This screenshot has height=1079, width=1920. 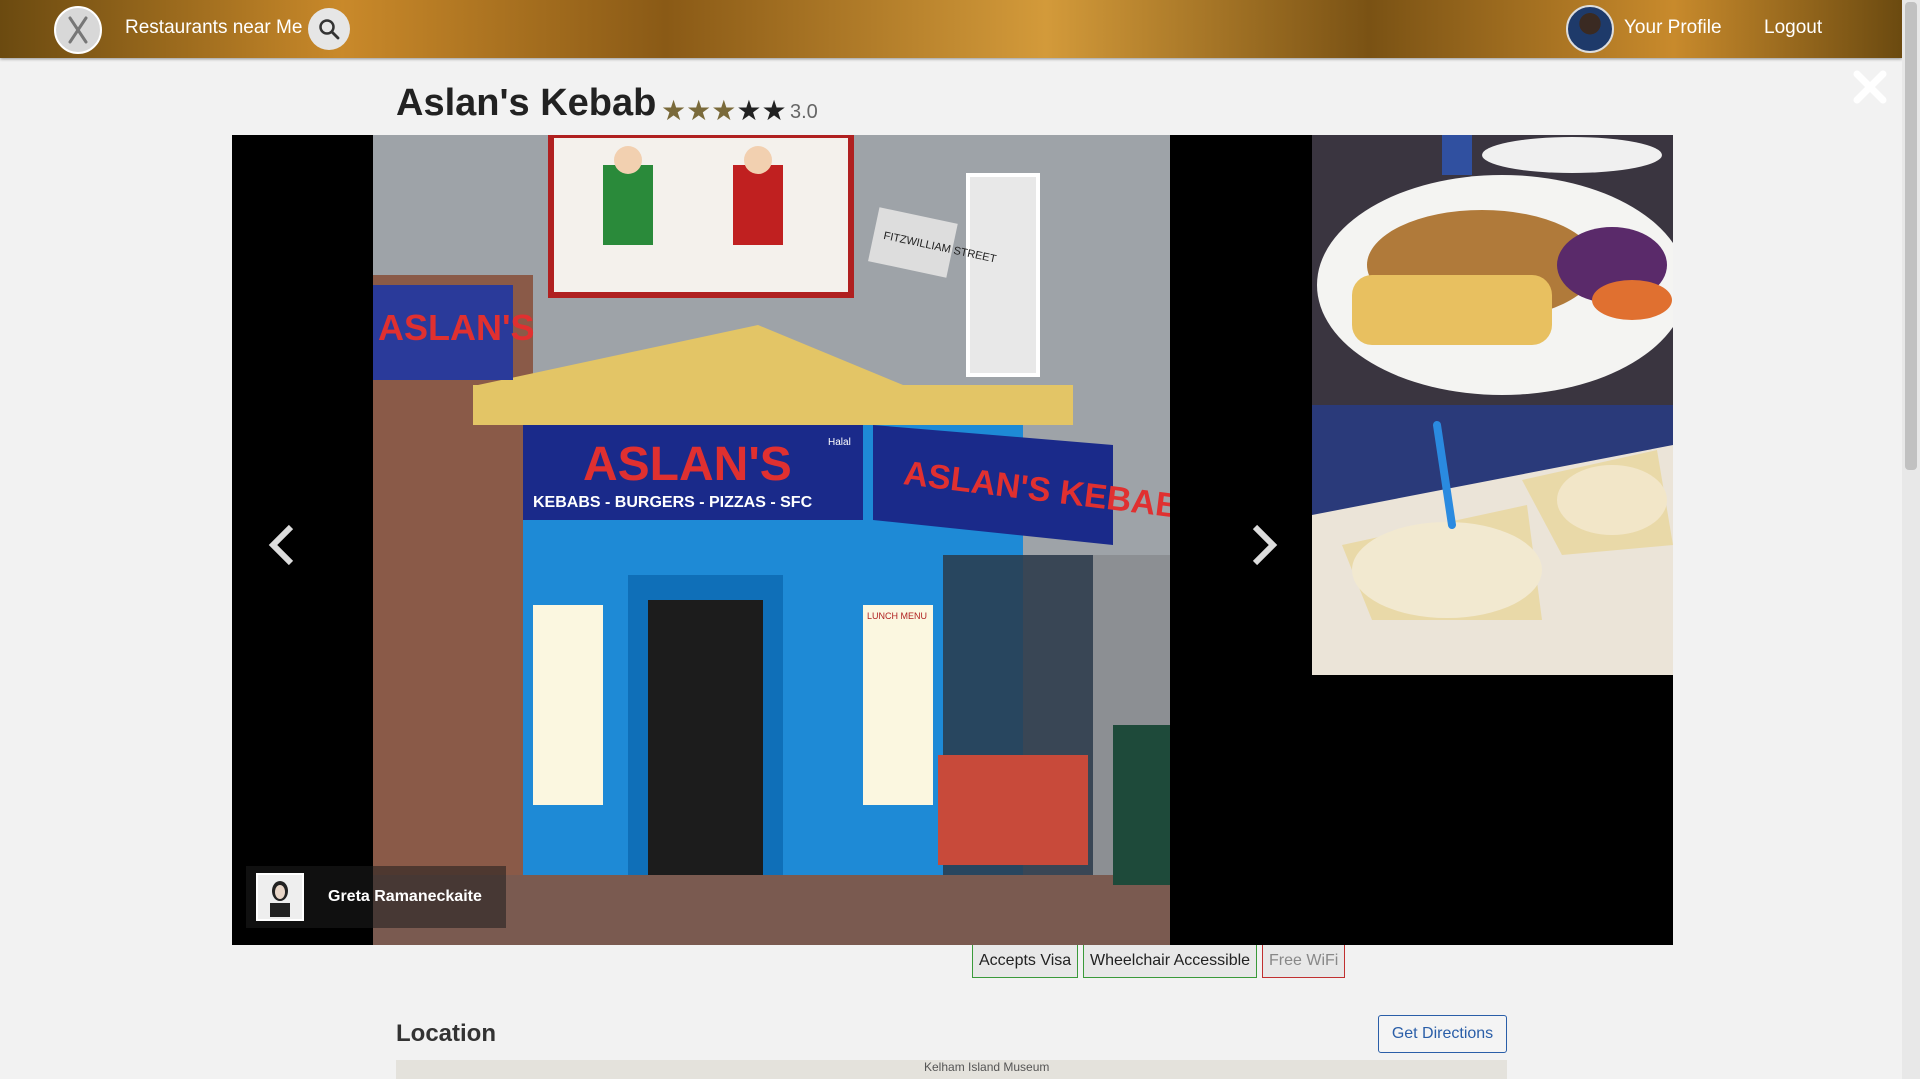 I want to click on rating-value: 3.0, so click(x=804, y=112).